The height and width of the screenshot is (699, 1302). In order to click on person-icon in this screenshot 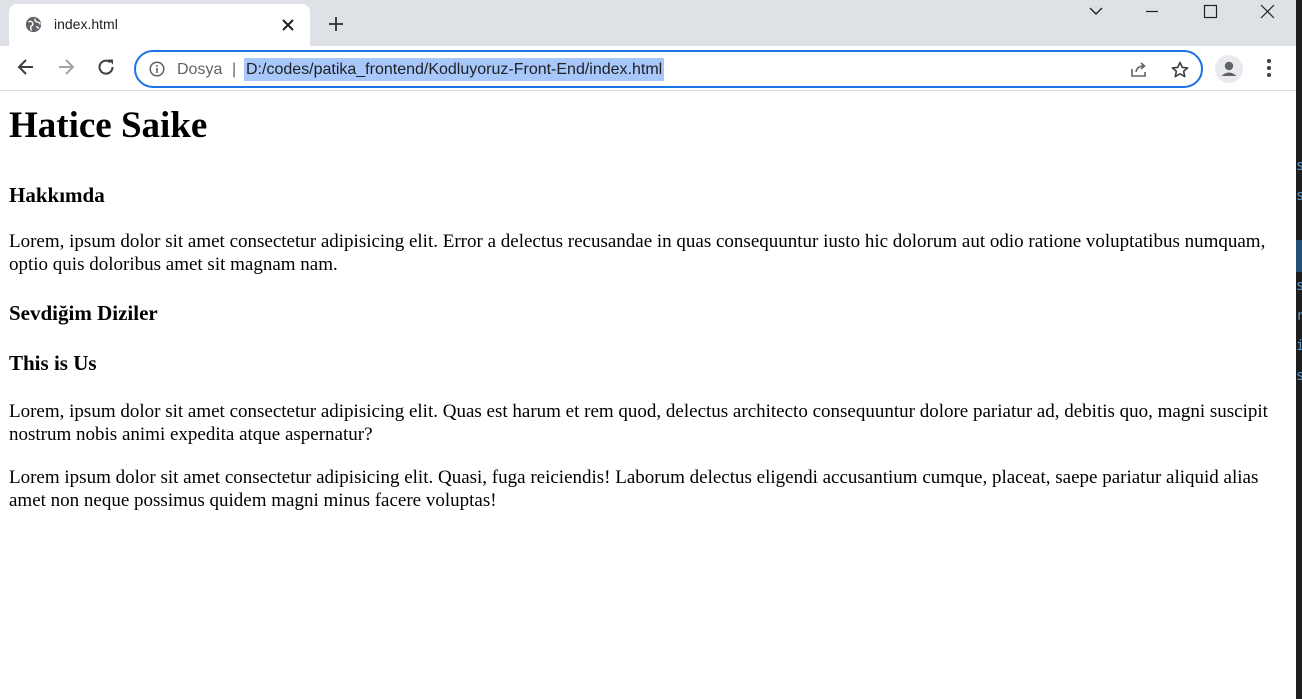, I will do `click(1229, 68)`.